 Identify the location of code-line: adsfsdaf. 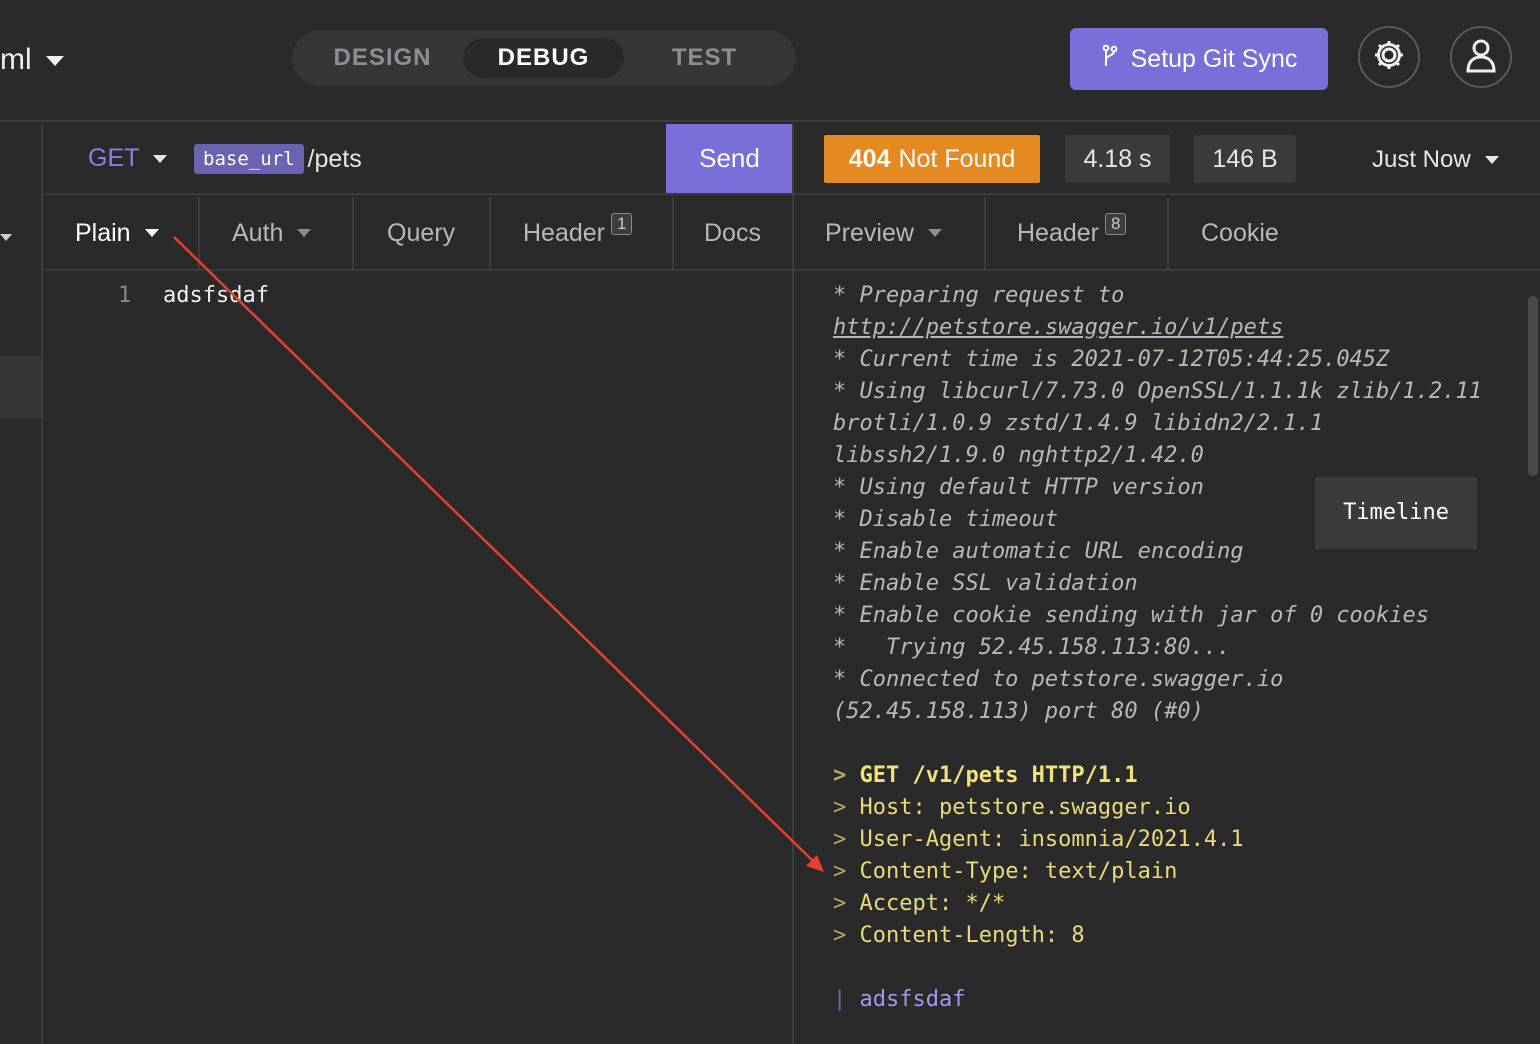
(216, 295).